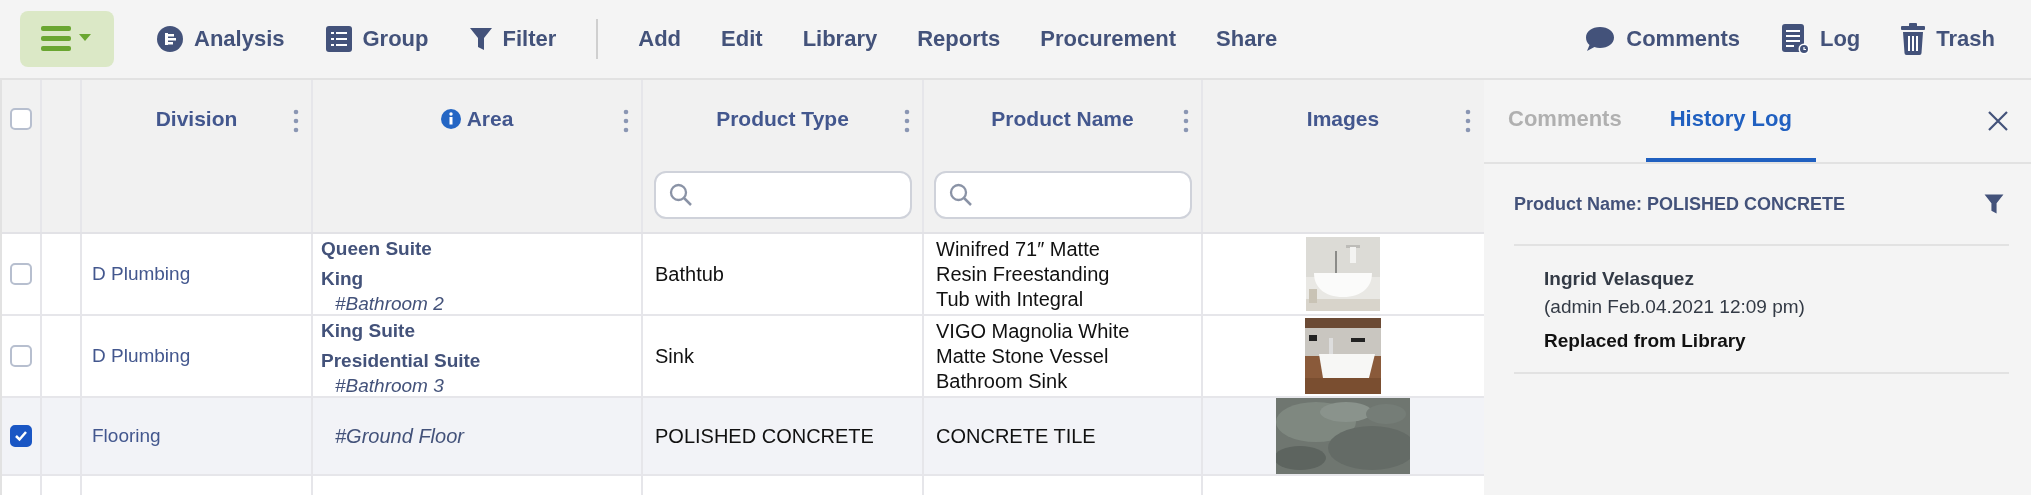  I want to click on area-tag: #Bathroom 2, so click(382, 304).